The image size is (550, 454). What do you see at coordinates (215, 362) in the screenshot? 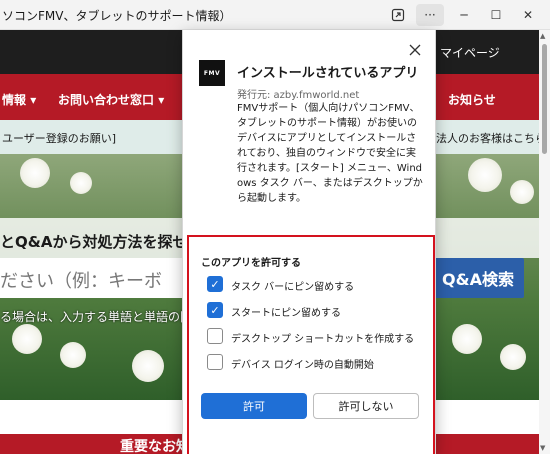
I see `auto-start-checkbox` at bounding box center [215, 362].